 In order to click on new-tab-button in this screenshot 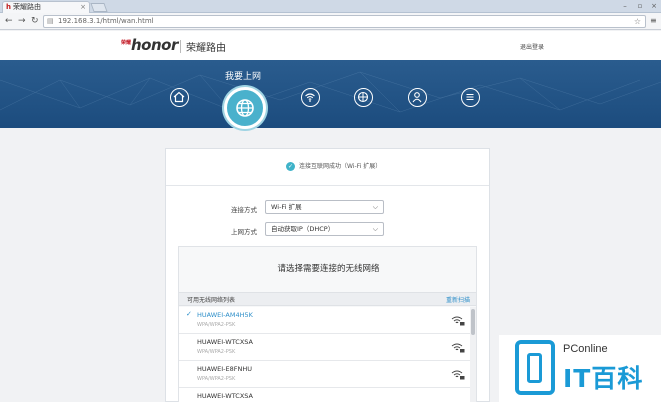, I will do `click(99, 7)`.